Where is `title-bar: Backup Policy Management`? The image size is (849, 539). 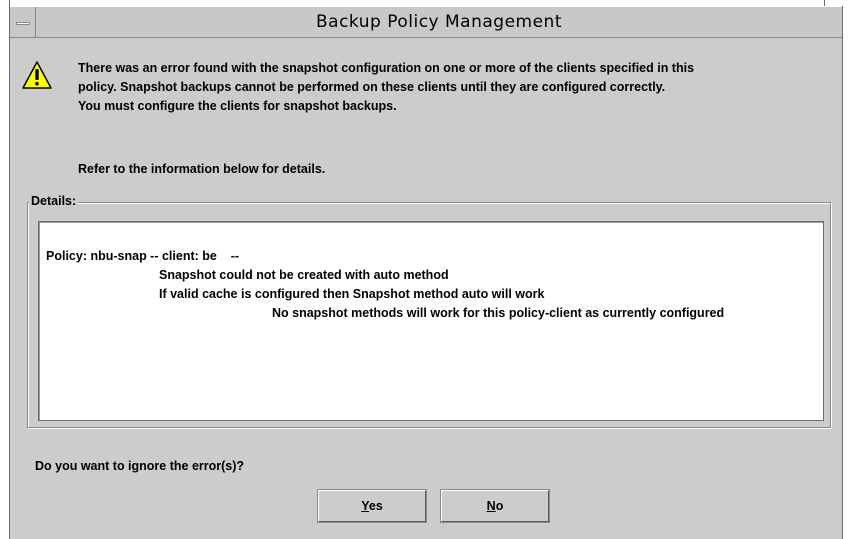
title-bar: Backup Policy Management is located at coordinates (426, 22).